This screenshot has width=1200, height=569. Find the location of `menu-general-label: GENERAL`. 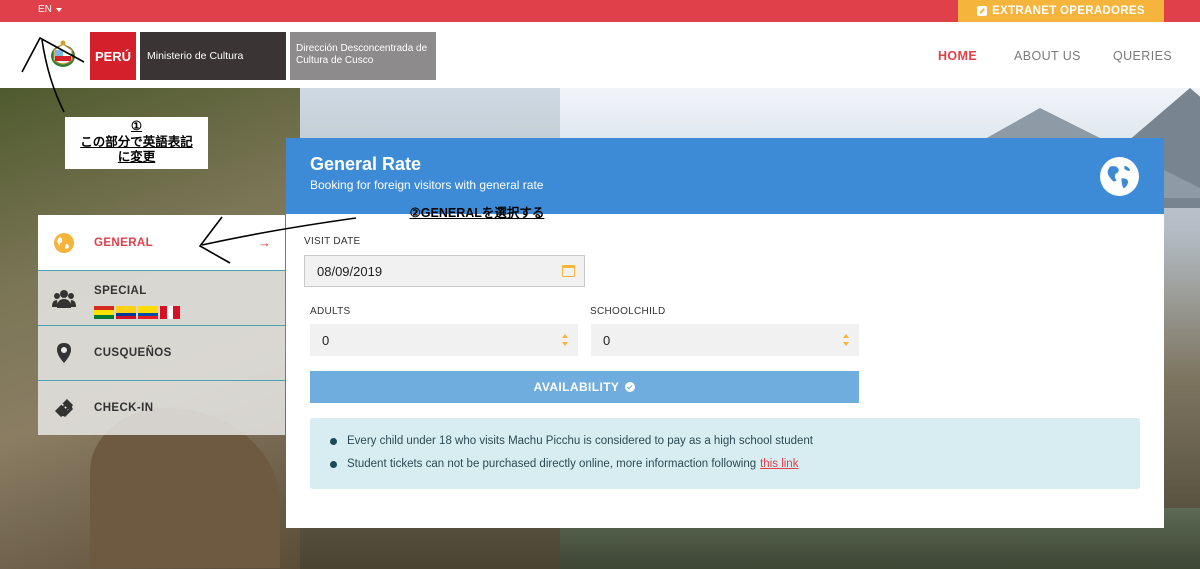

menu-general-label: GENERAL is located at coordinates (124, 242).